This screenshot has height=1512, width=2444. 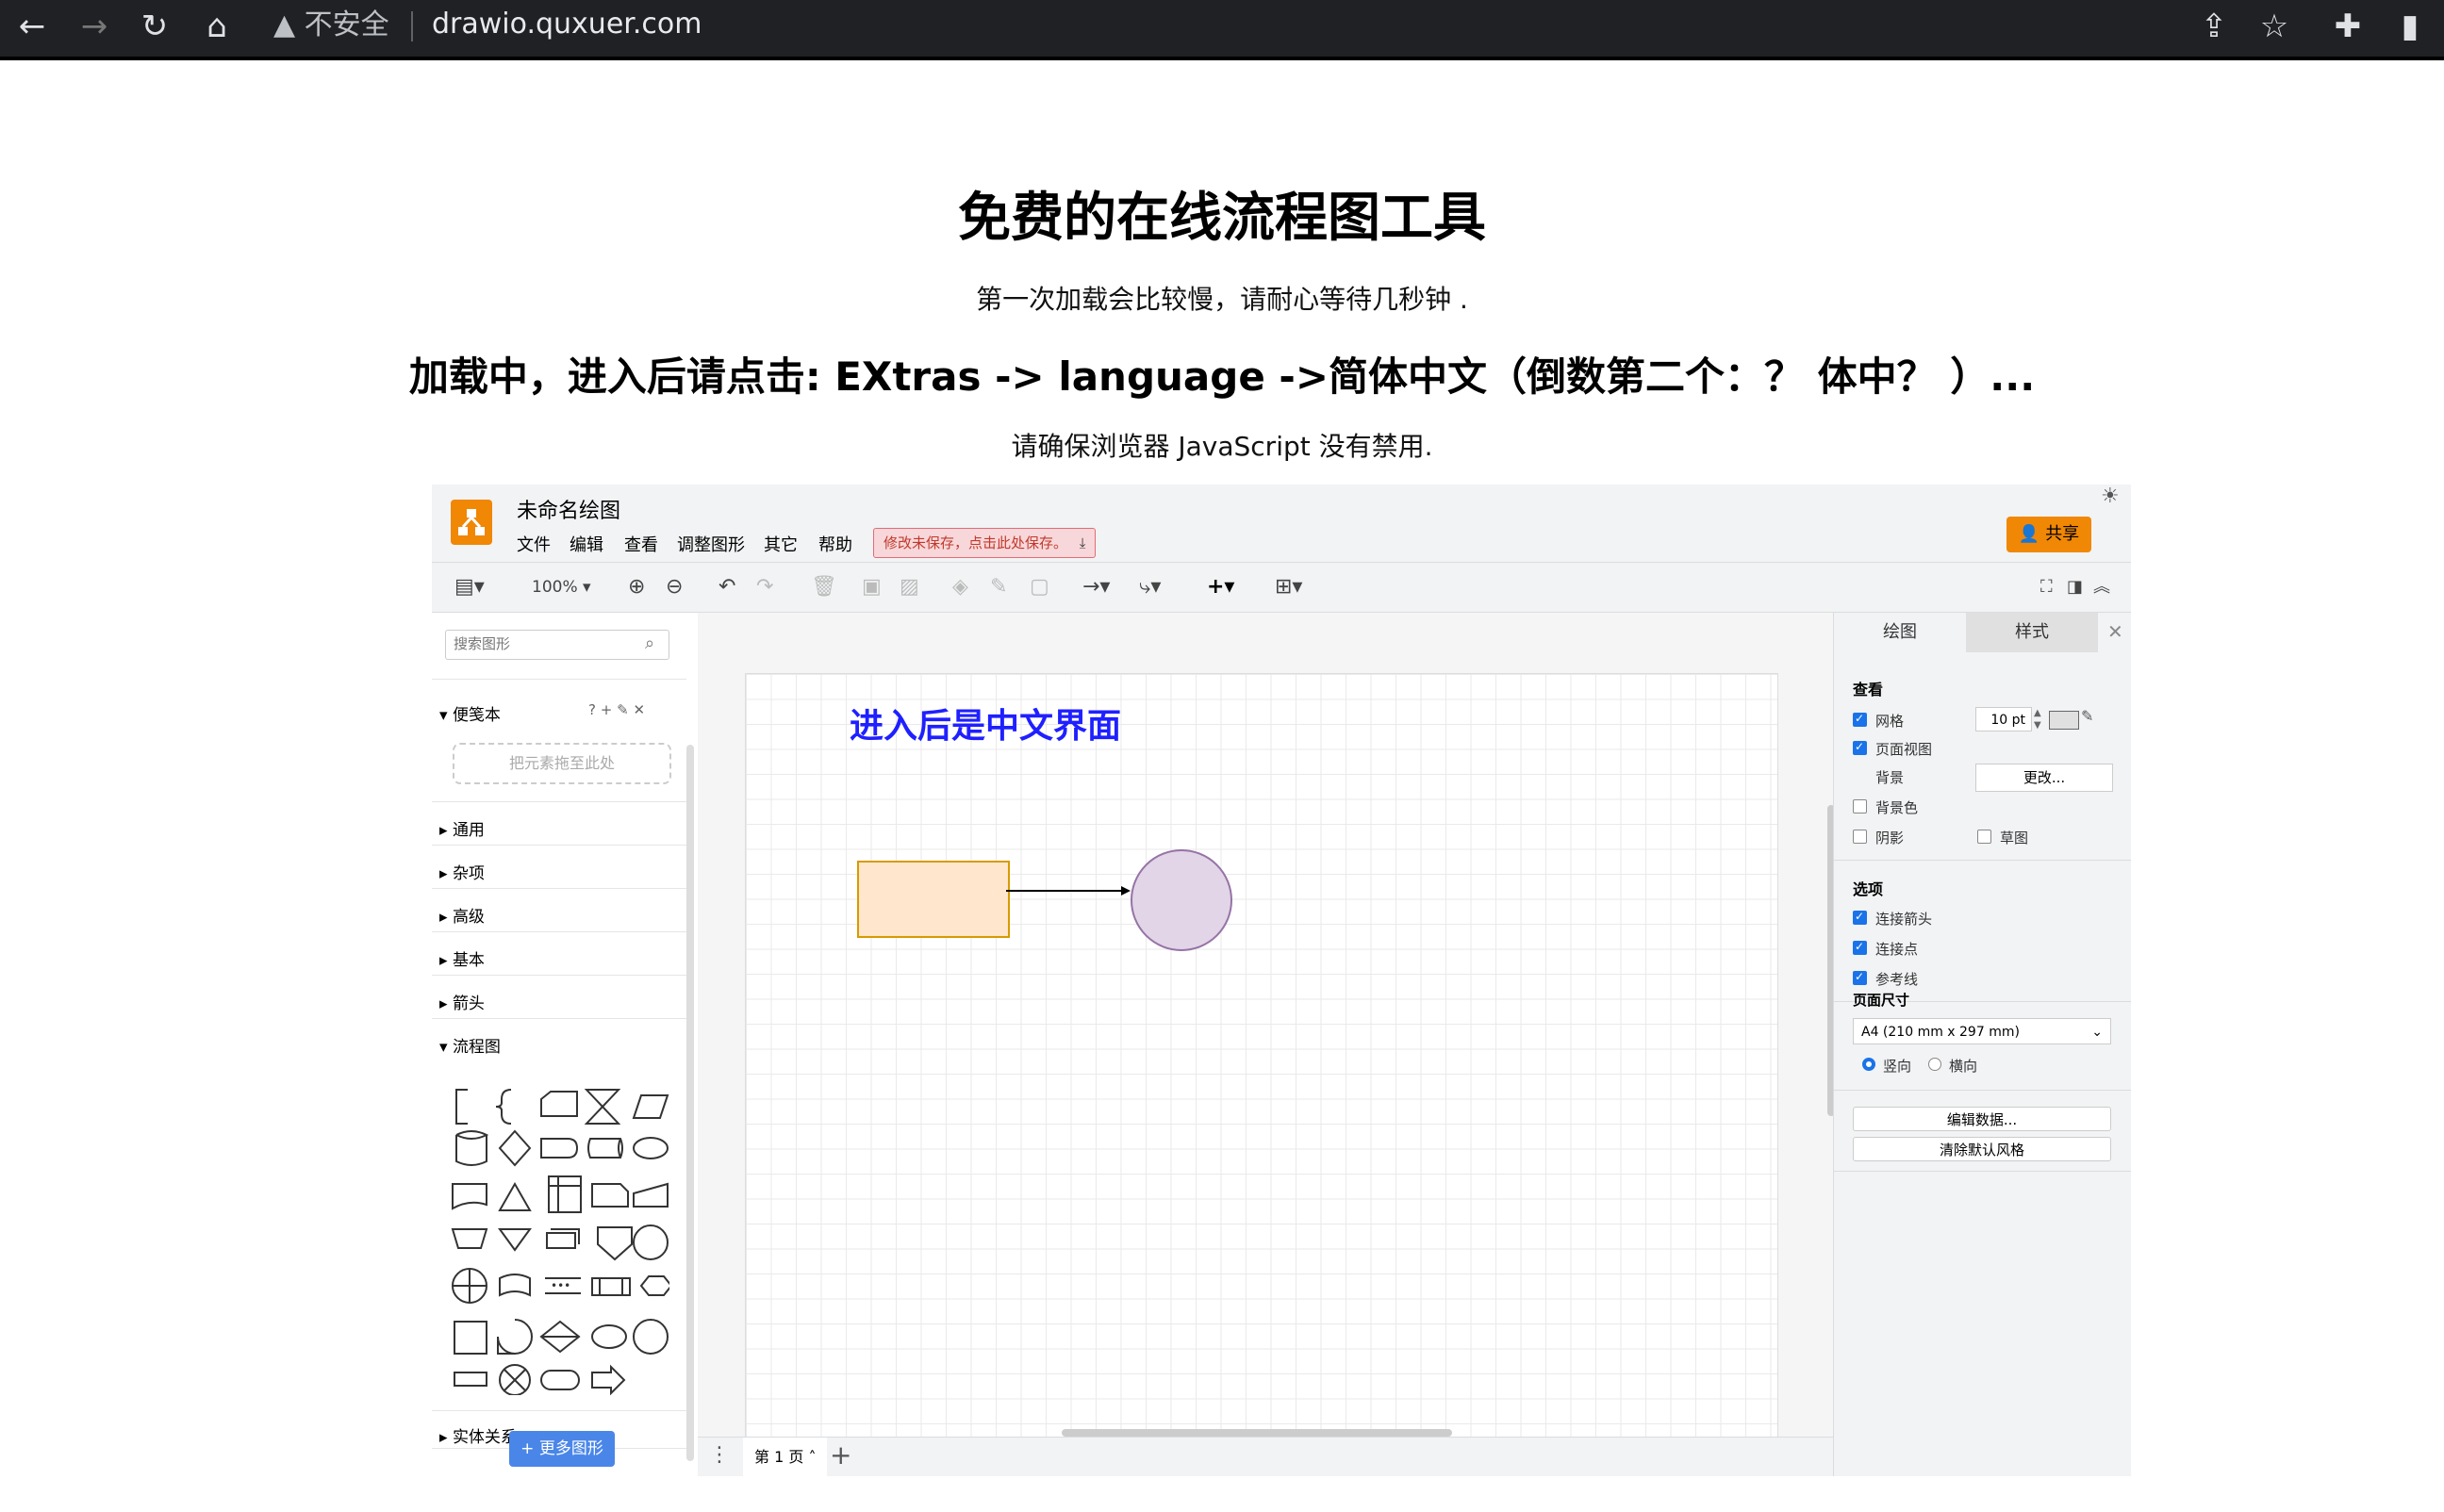 What do you see at coordinates (840, 1455) in the screenshot?
I see `add-page-icon: +` at bounding box center [840, 1455].